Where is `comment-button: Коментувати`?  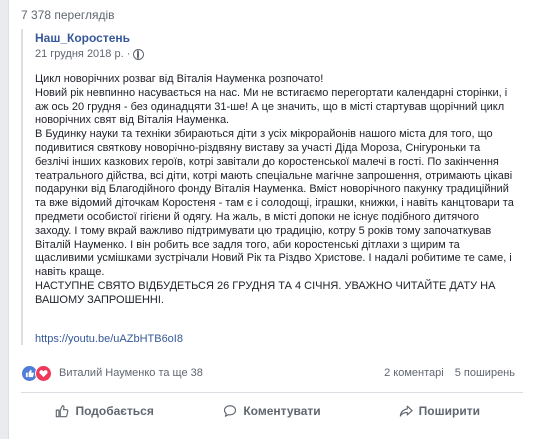
comment-button: Коментувати is located at coordinates (271, 411).